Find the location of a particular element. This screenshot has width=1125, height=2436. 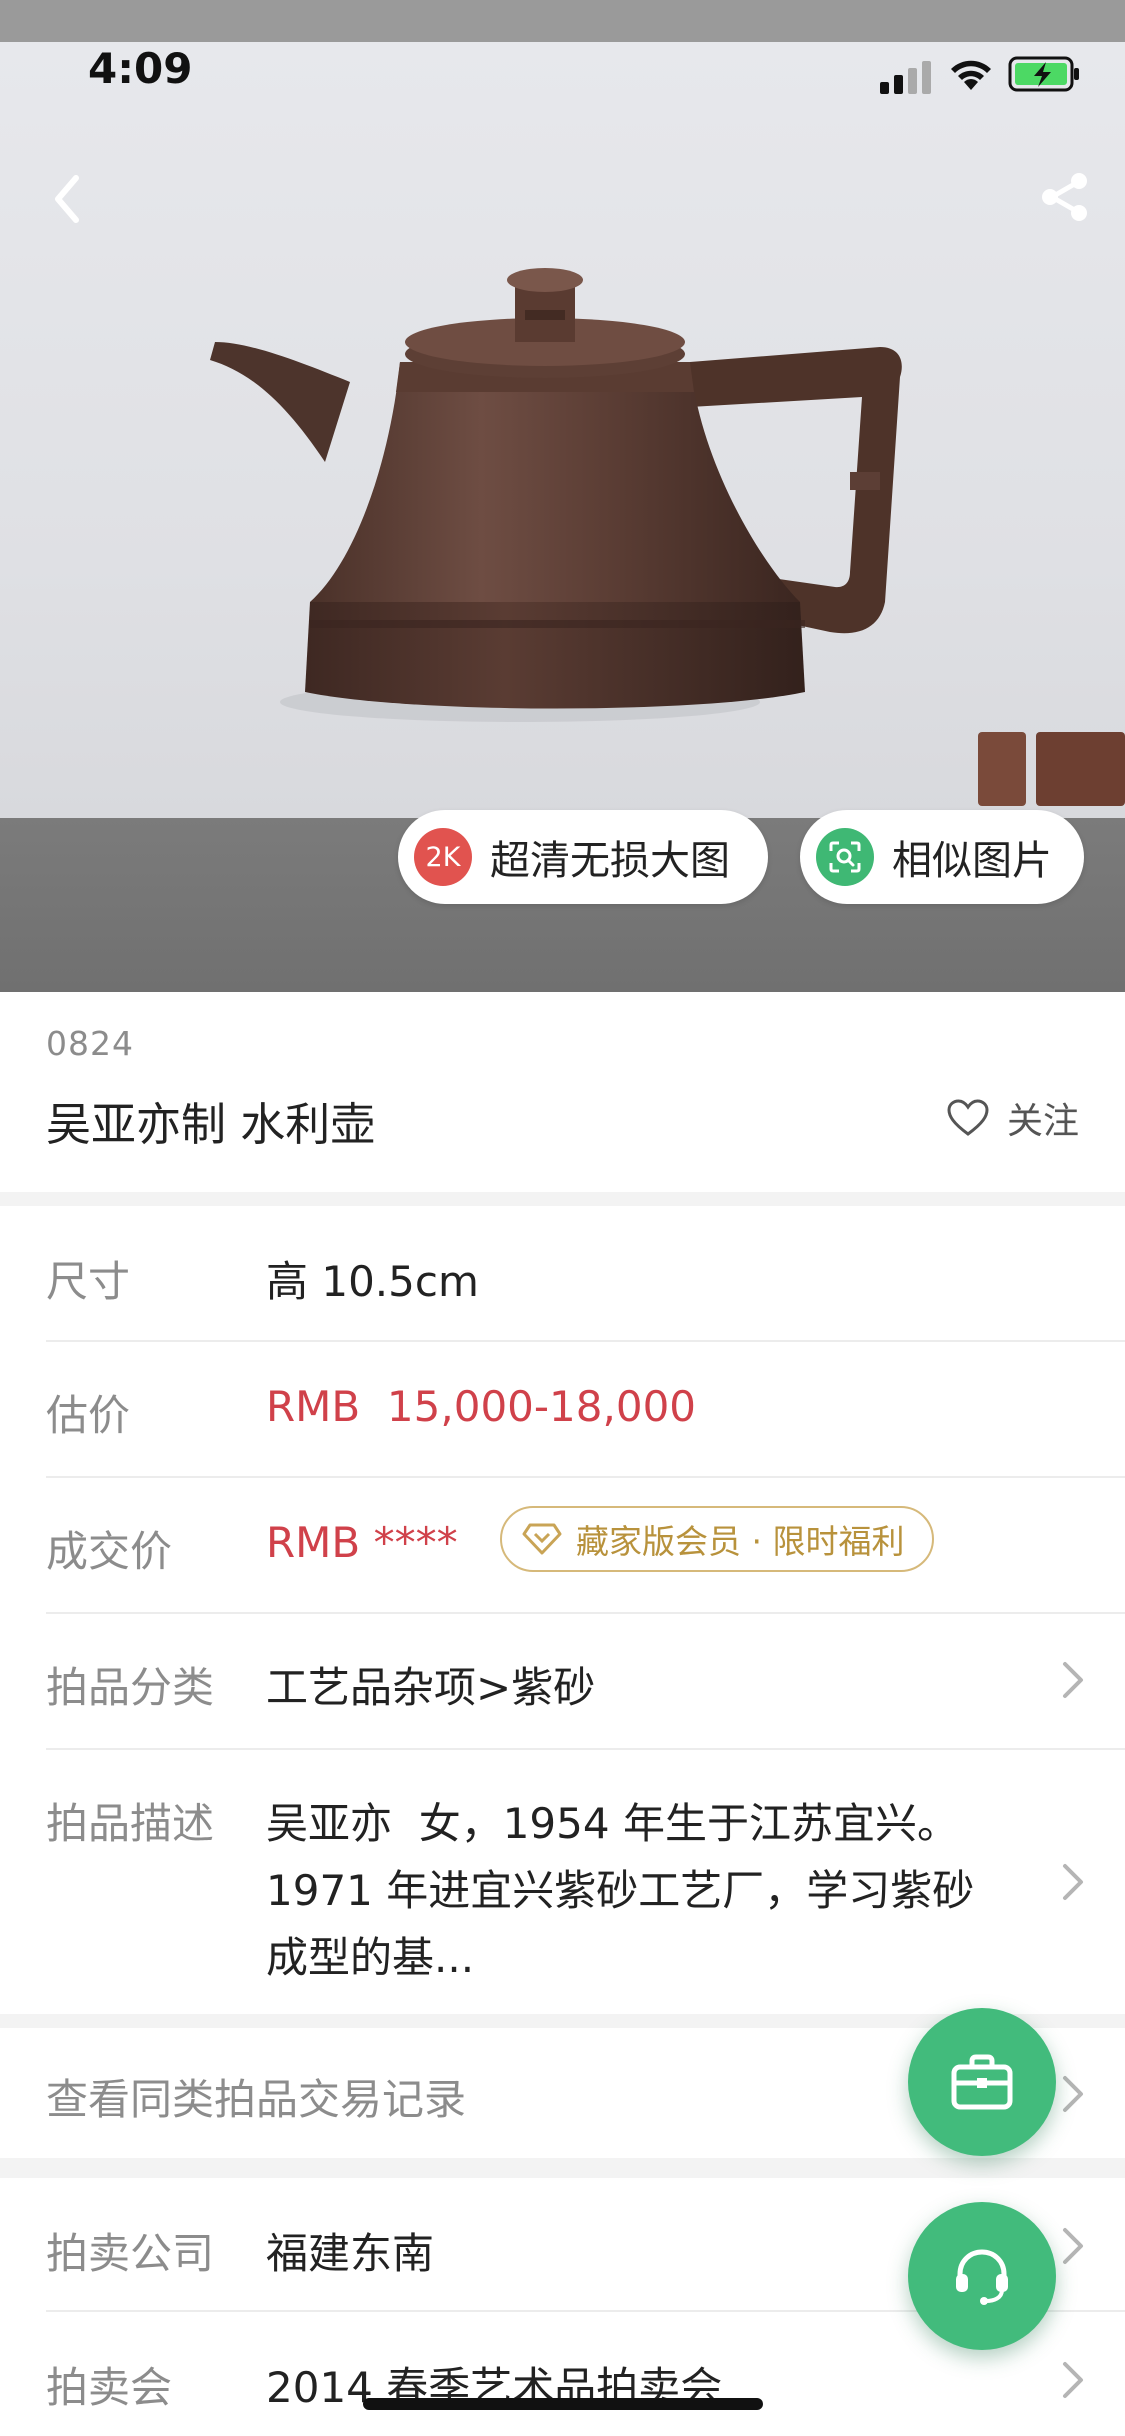

lot-number: 0824 is located at coordinates (90, 1043).